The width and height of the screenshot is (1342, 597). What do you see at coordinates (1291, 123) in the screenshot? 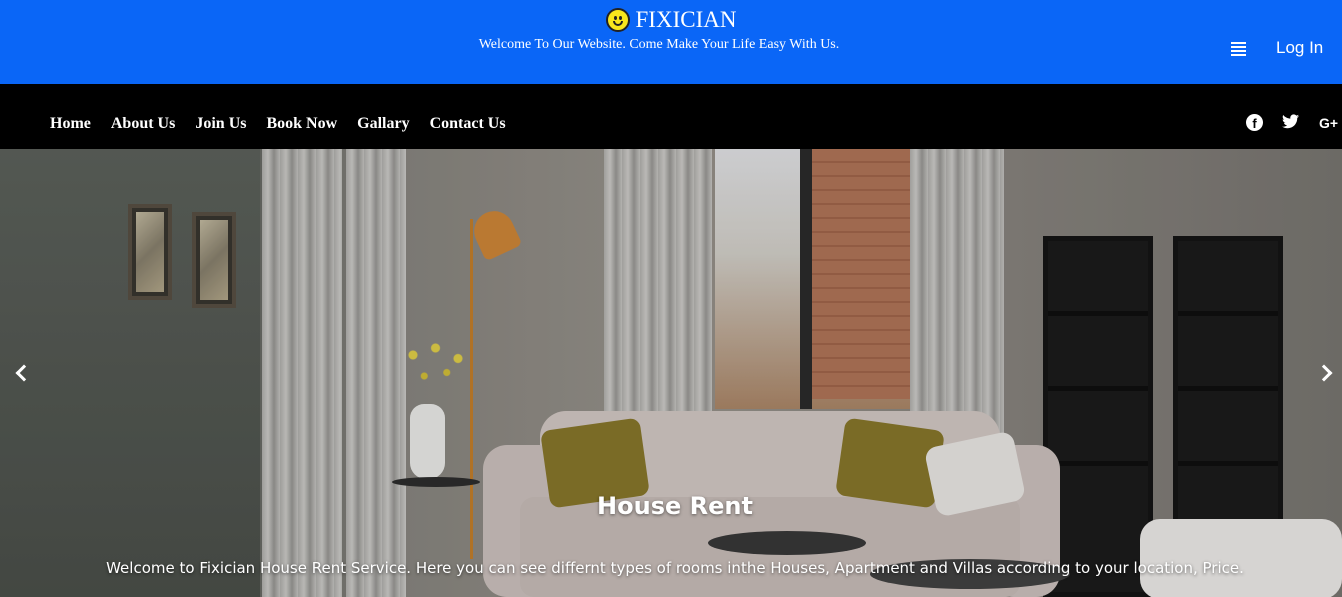
I see `twitter-icon` at bounding box center [1291, 123].